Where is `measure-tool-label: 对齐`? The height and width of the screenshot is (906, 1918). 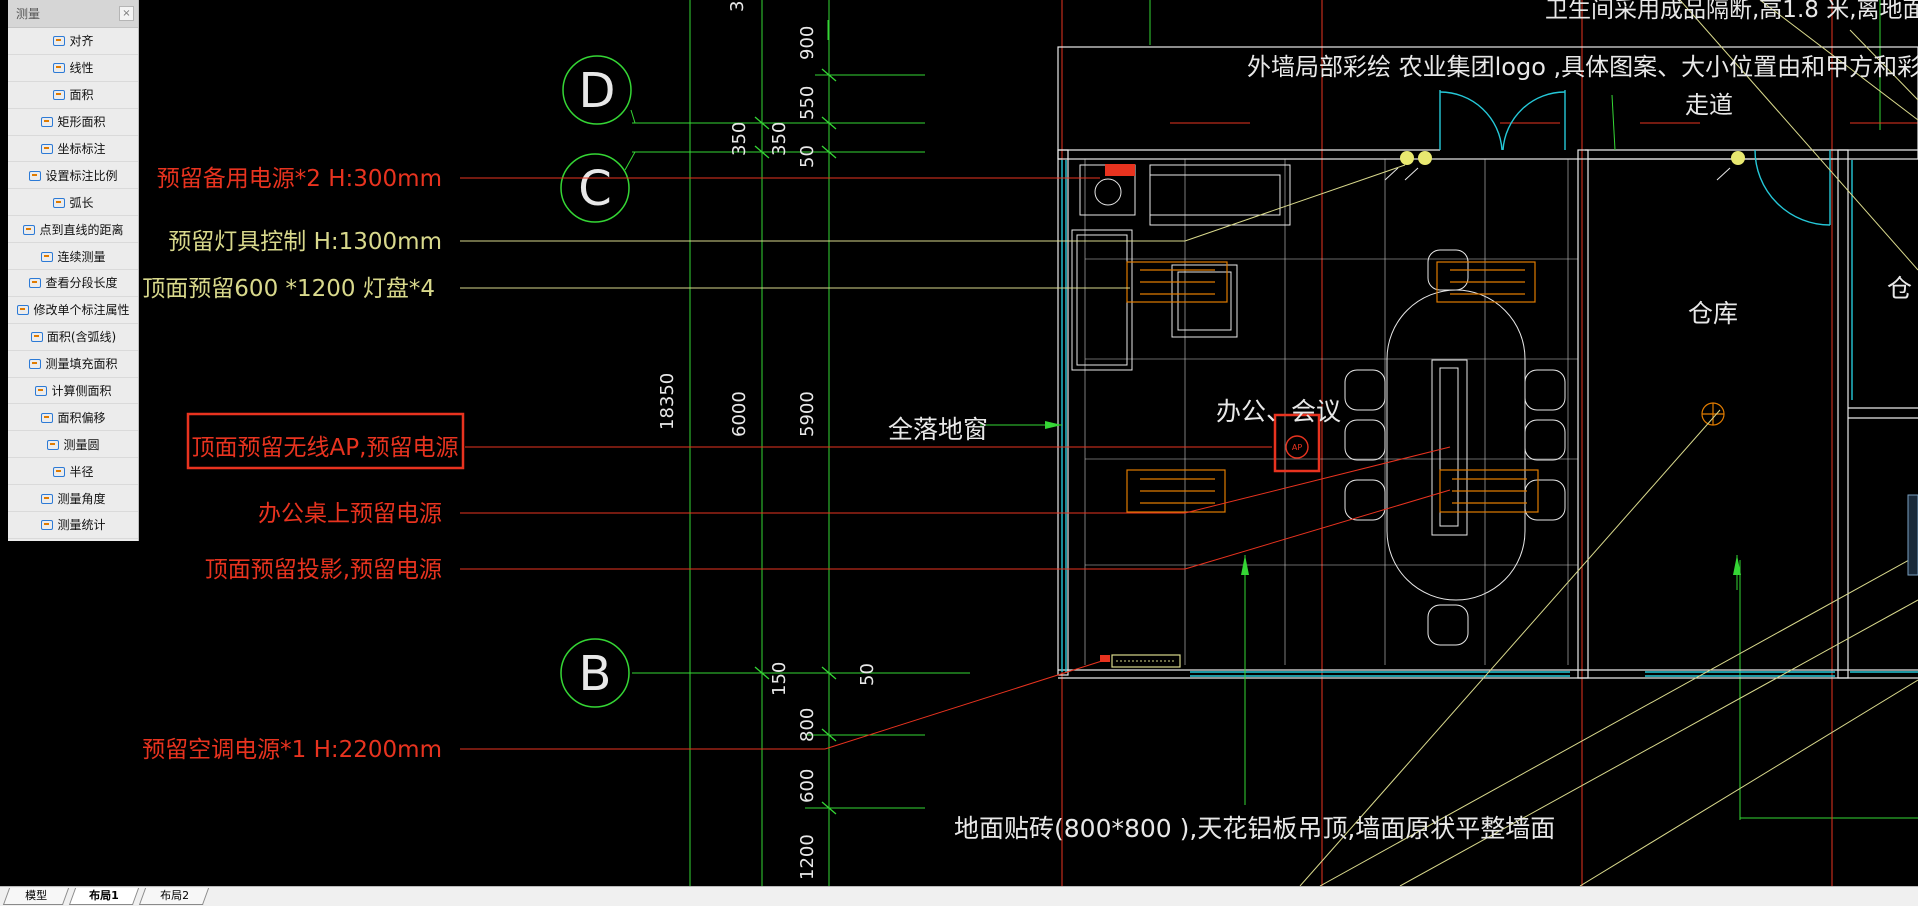
measure-tool-label: 对齐 is located at coordinates (81, 41).